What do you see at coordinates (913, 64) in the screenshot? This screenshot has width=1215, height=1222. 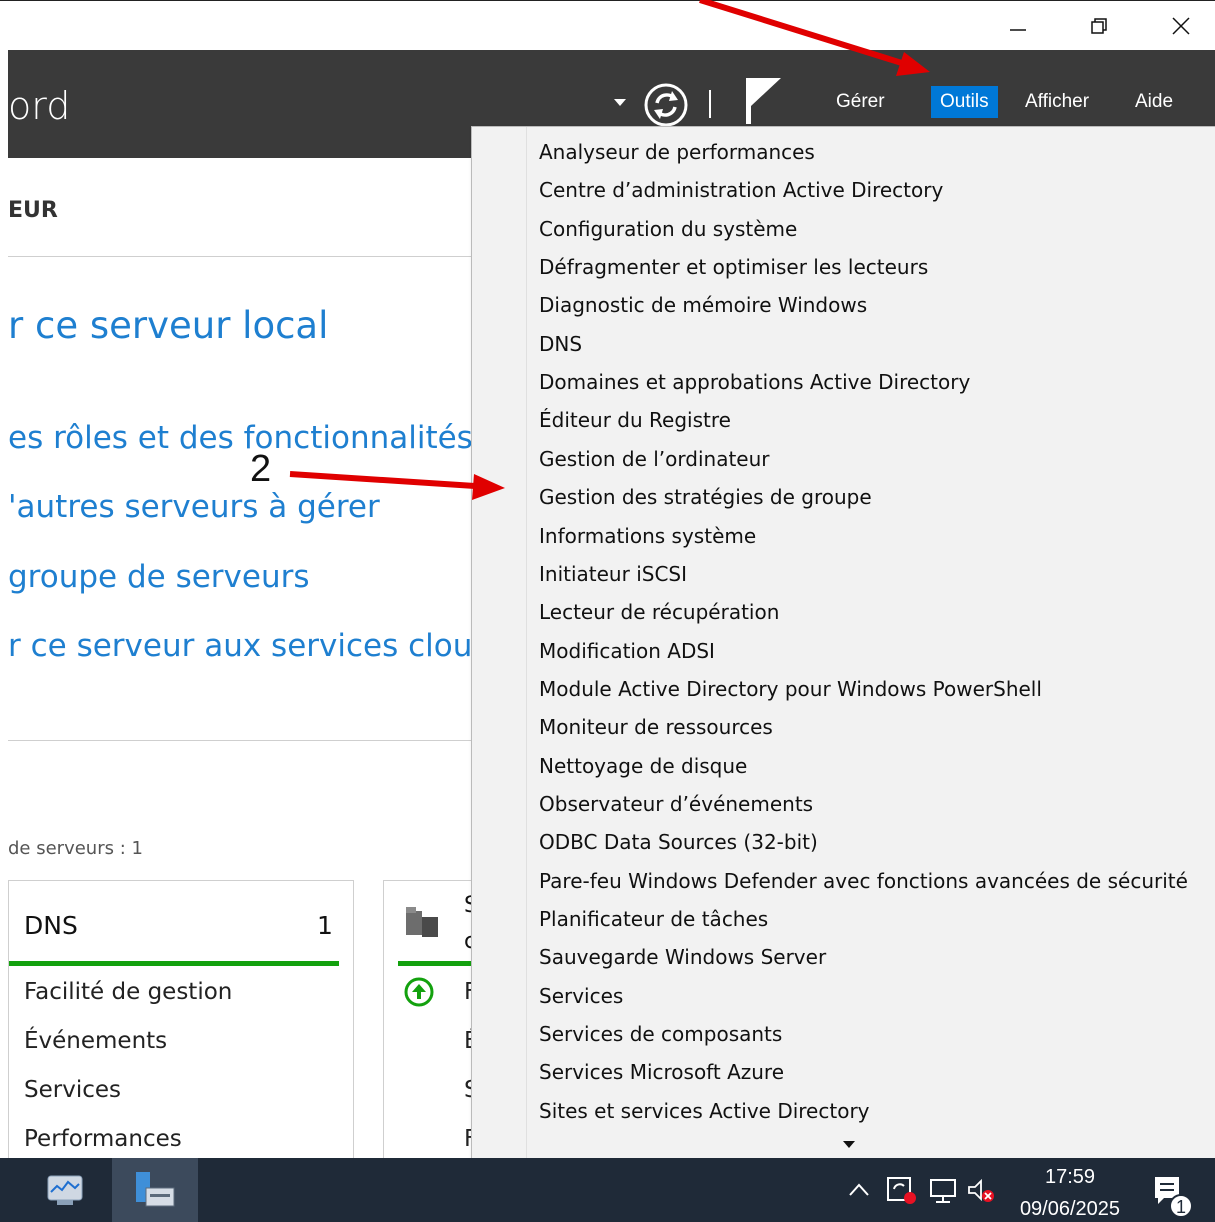 I see `arrow-1-head` at bounding box center [913, 64].